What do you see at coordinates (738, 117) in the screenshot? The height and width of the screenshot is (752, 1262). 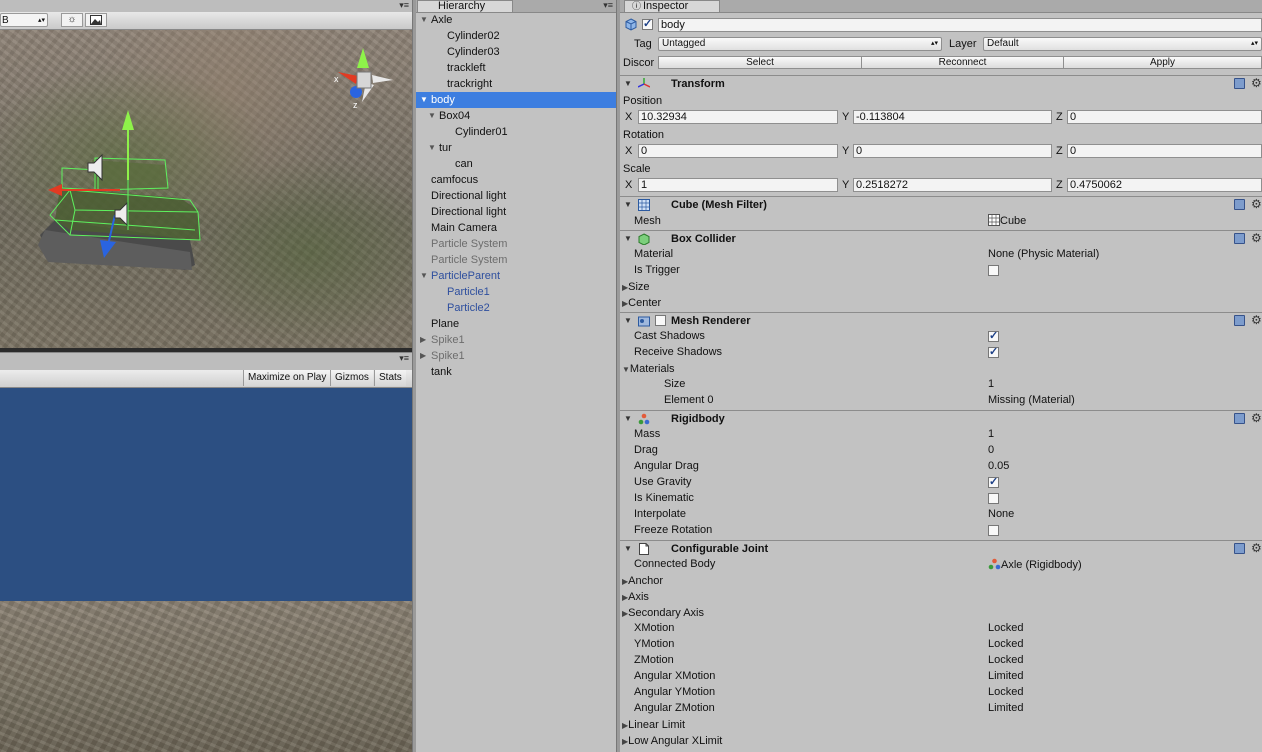 I see `position-x-field: 10.32934` at bounding box center [738, 117].